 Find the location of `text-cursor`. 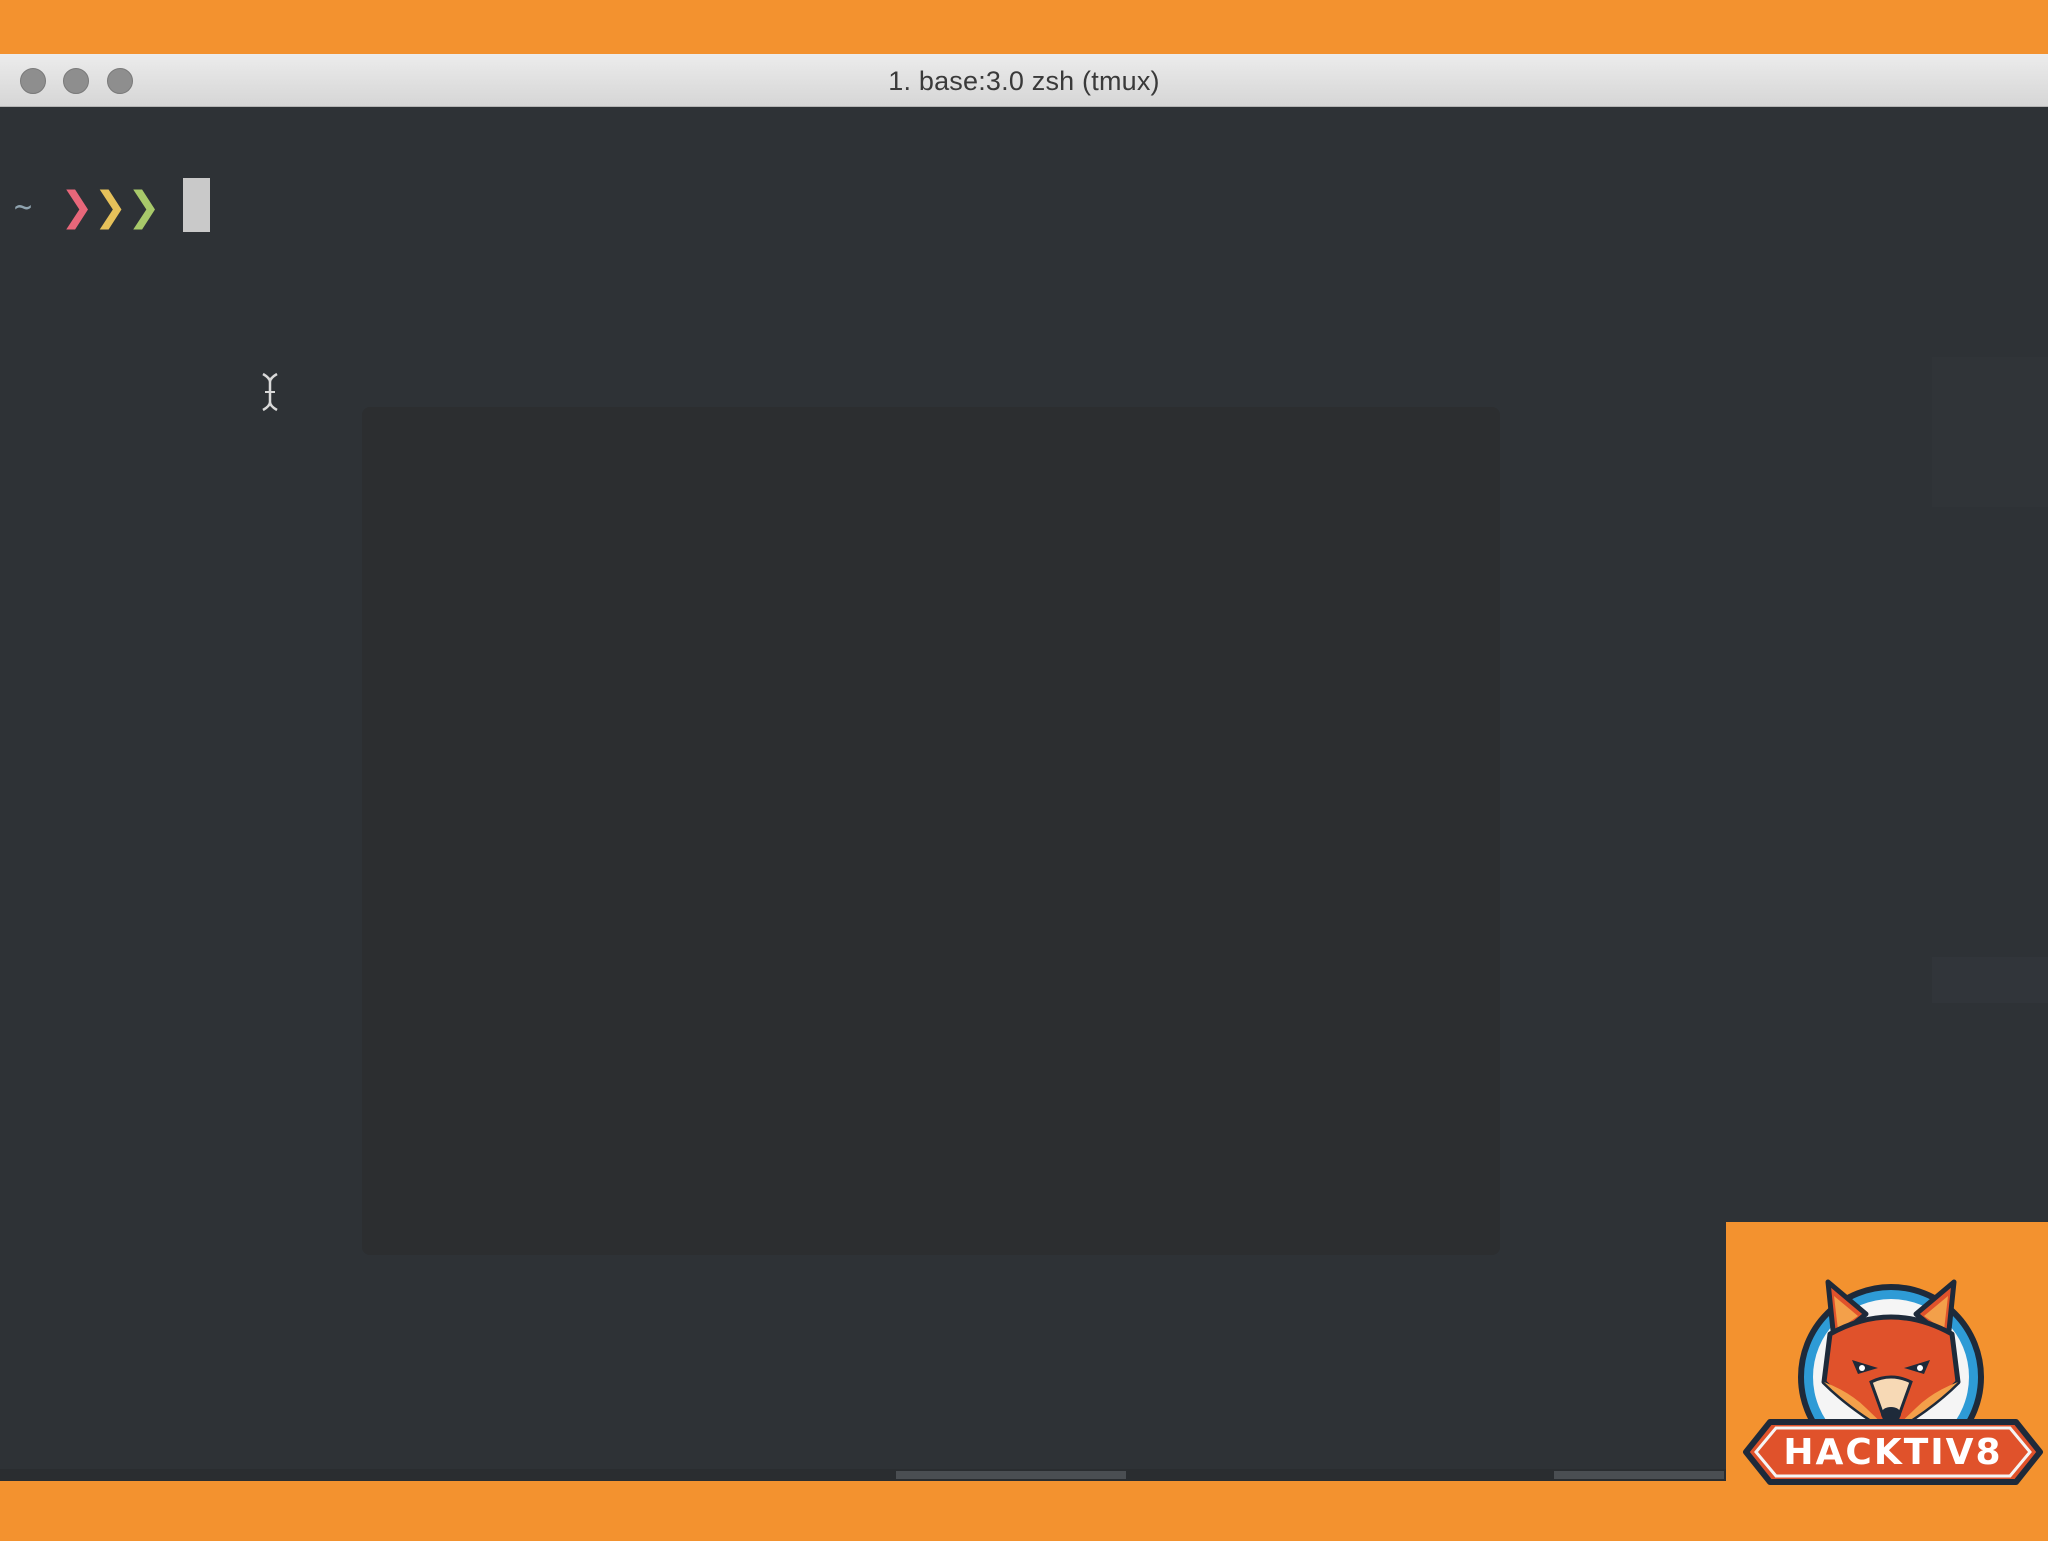

text-cursor is located at coordinates (196, 205).